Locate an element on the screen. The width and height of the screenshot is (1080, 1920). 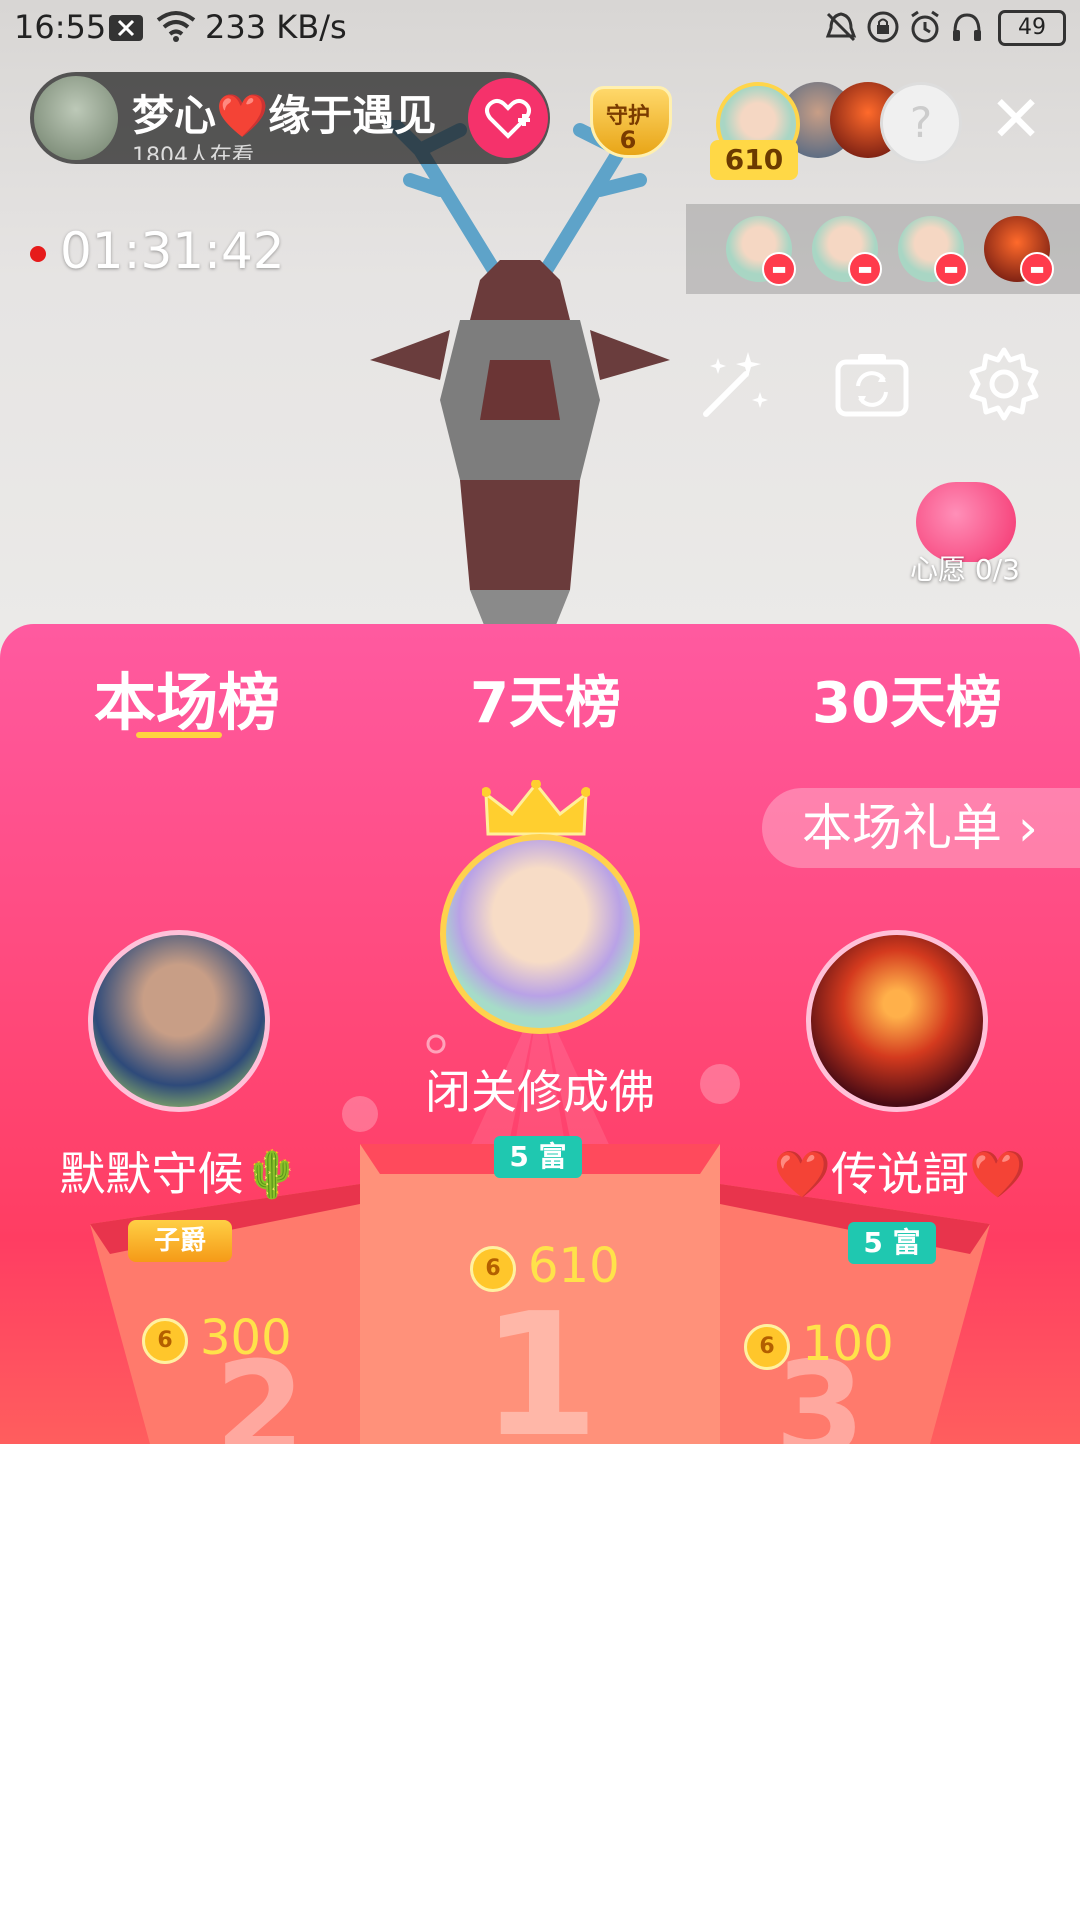
switch-camera-icon is located at coordinates (872, 384).